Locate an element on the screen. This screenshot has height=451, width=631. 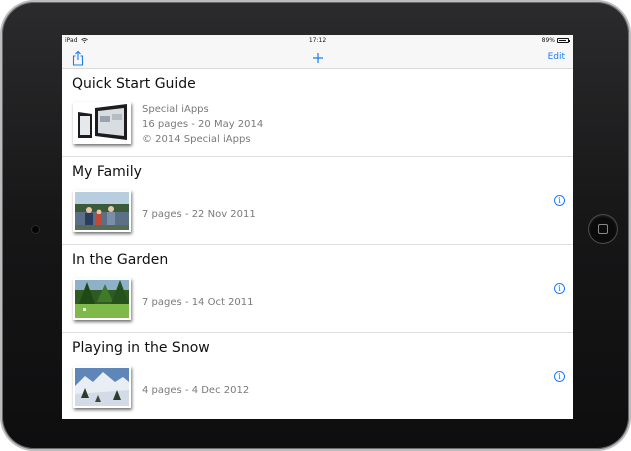
book-details: 7 pages - 14 Oct 2011 is located at coordinates (198, 302).